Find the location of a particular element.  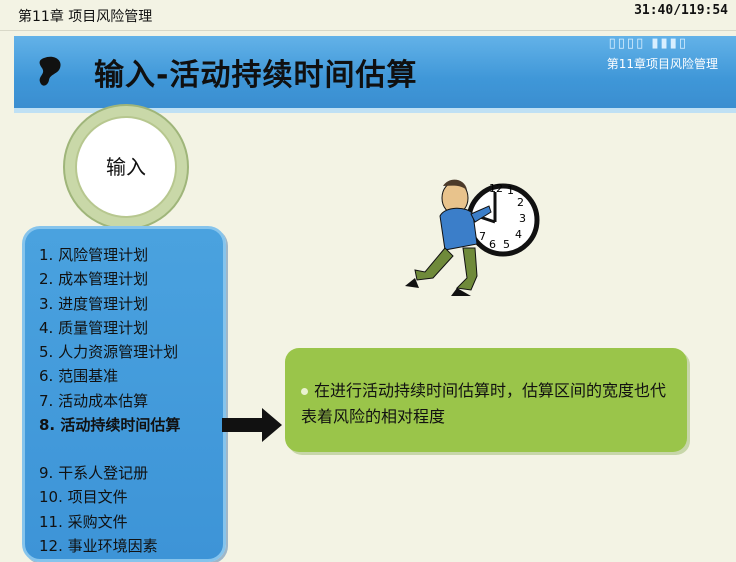

clock-man-illustration: 12 1 2 3 4 5 6 7 is located at coordinates (472, 237).